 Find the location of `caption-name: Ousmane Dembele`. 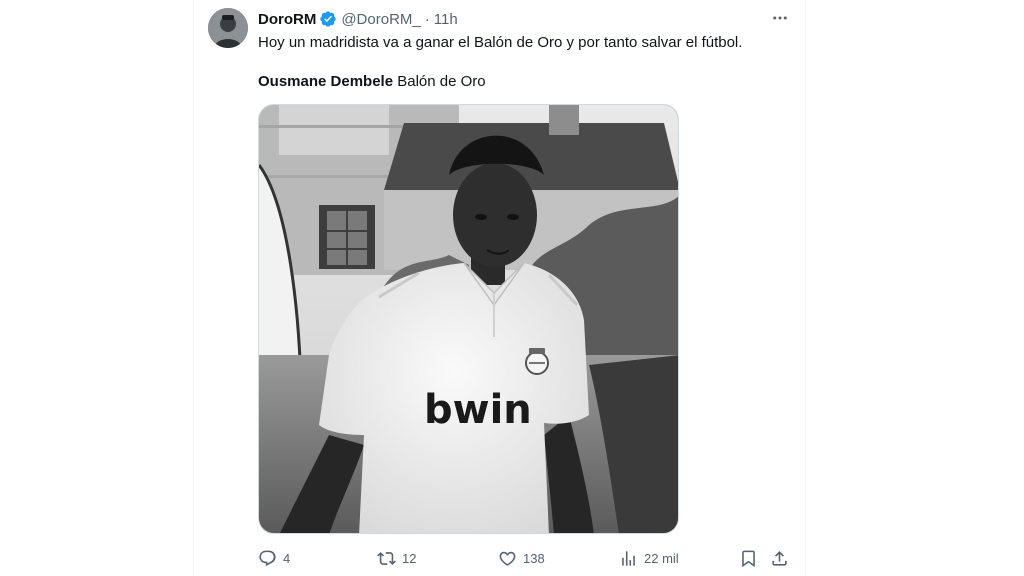

caption-name: Ousmane Dembele is located at coordinates (326, 81).